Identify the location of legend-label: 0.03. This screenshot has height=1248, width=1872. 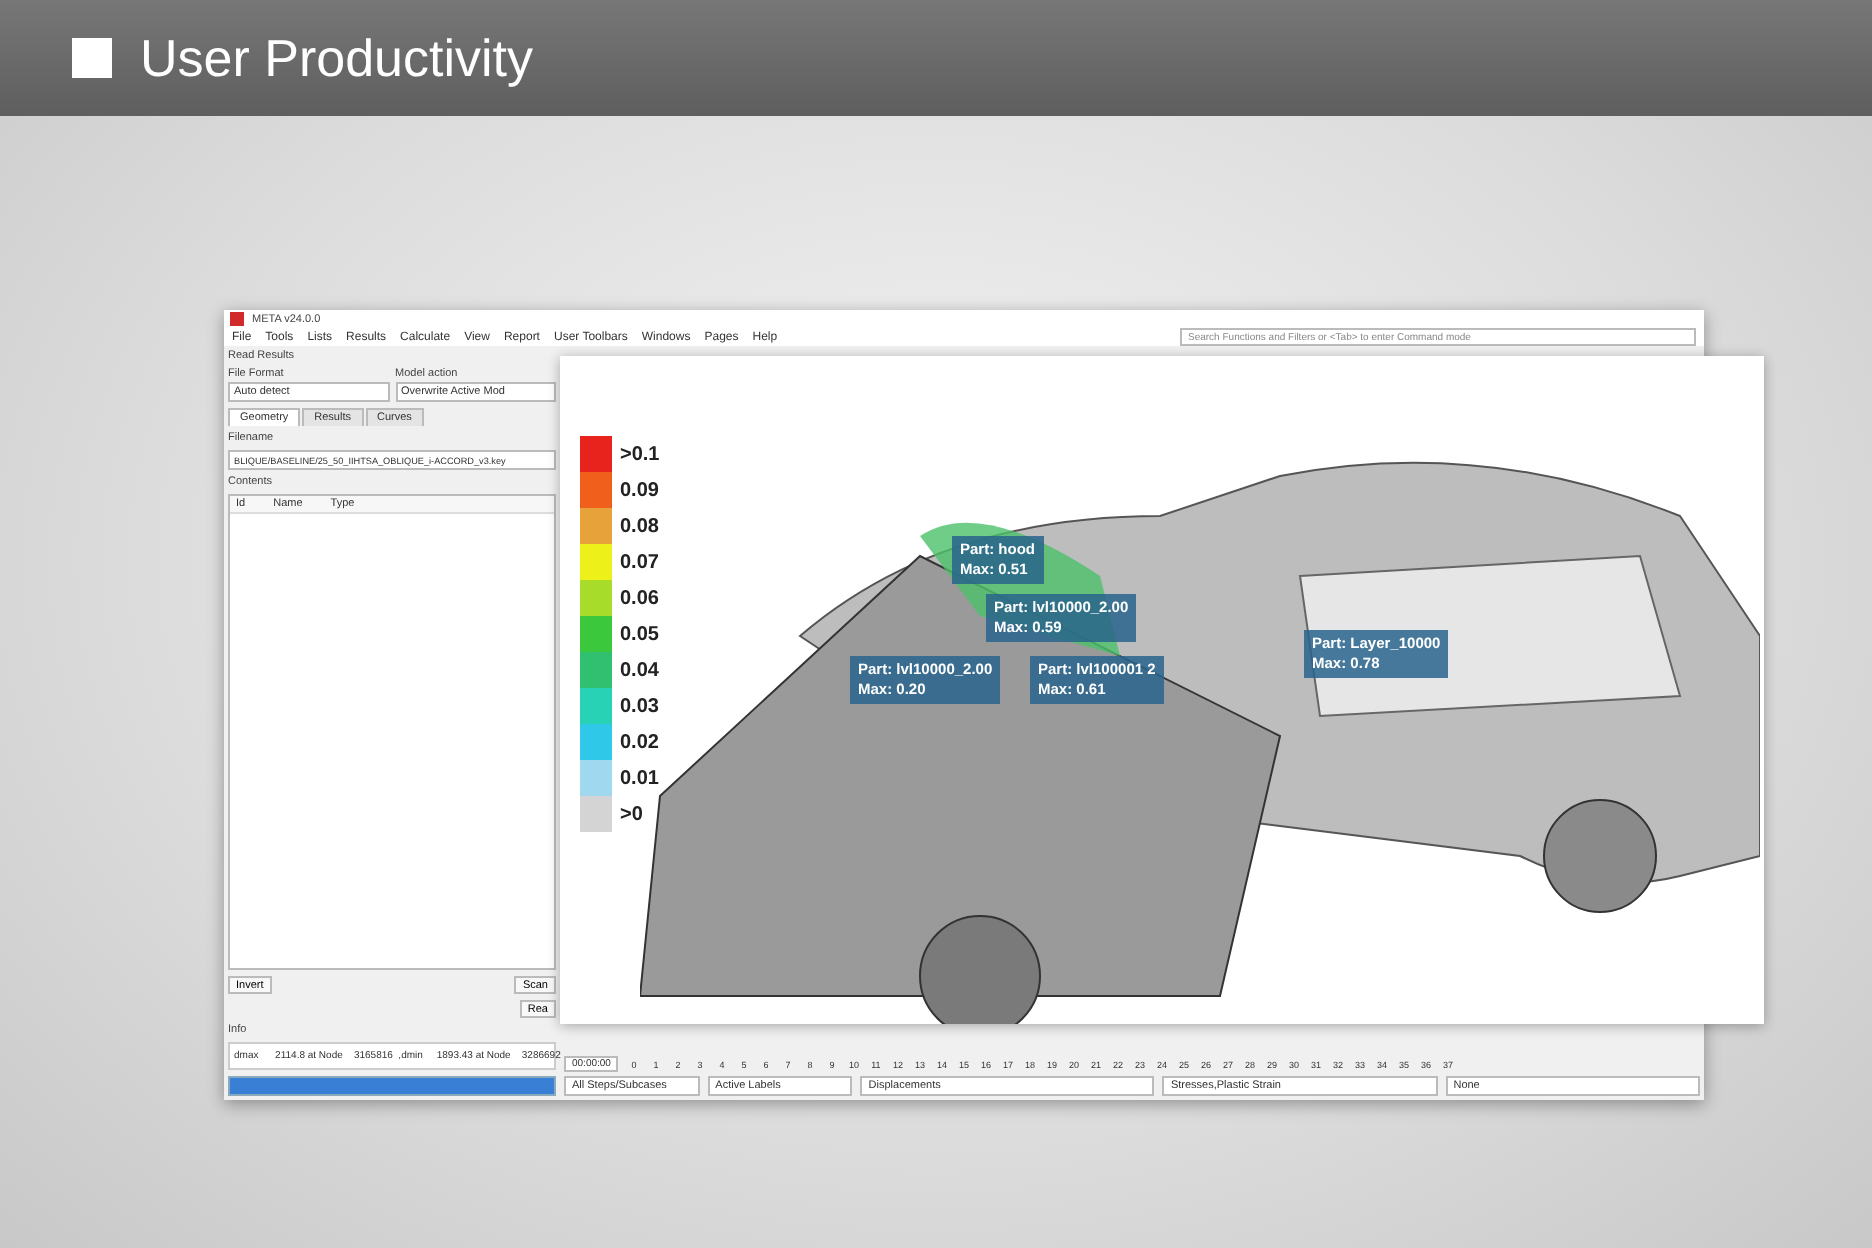
(639, 706).